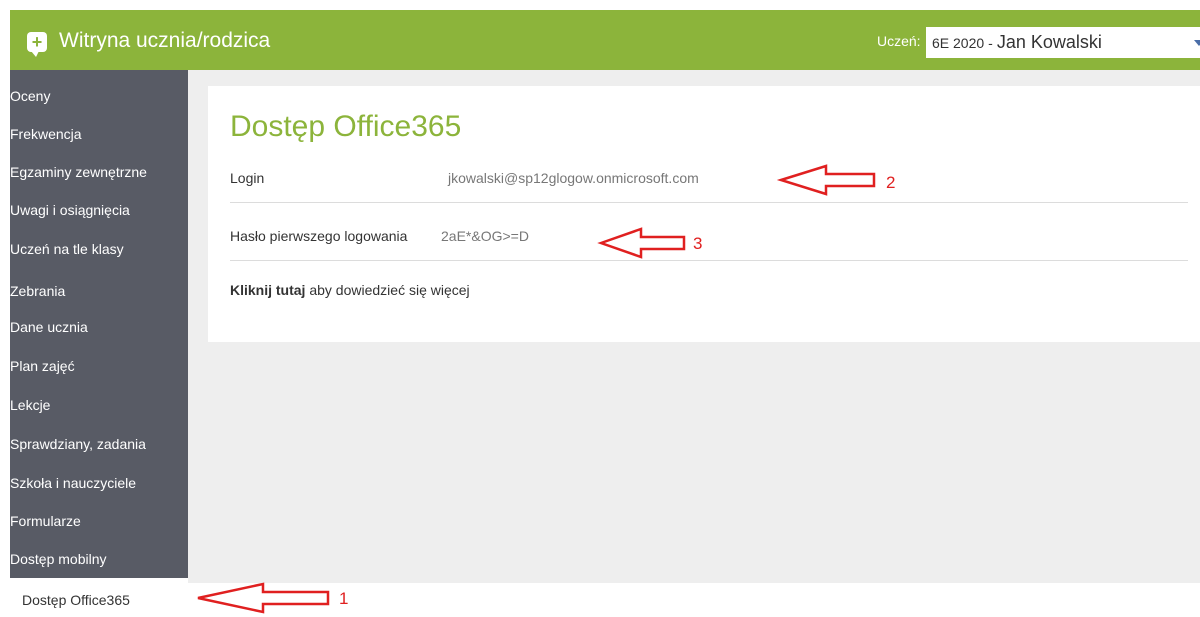 Image resolution: width=1200 pixels, height=617 pixels. I want to click on chevron-down-icon, so click(1197, 43).